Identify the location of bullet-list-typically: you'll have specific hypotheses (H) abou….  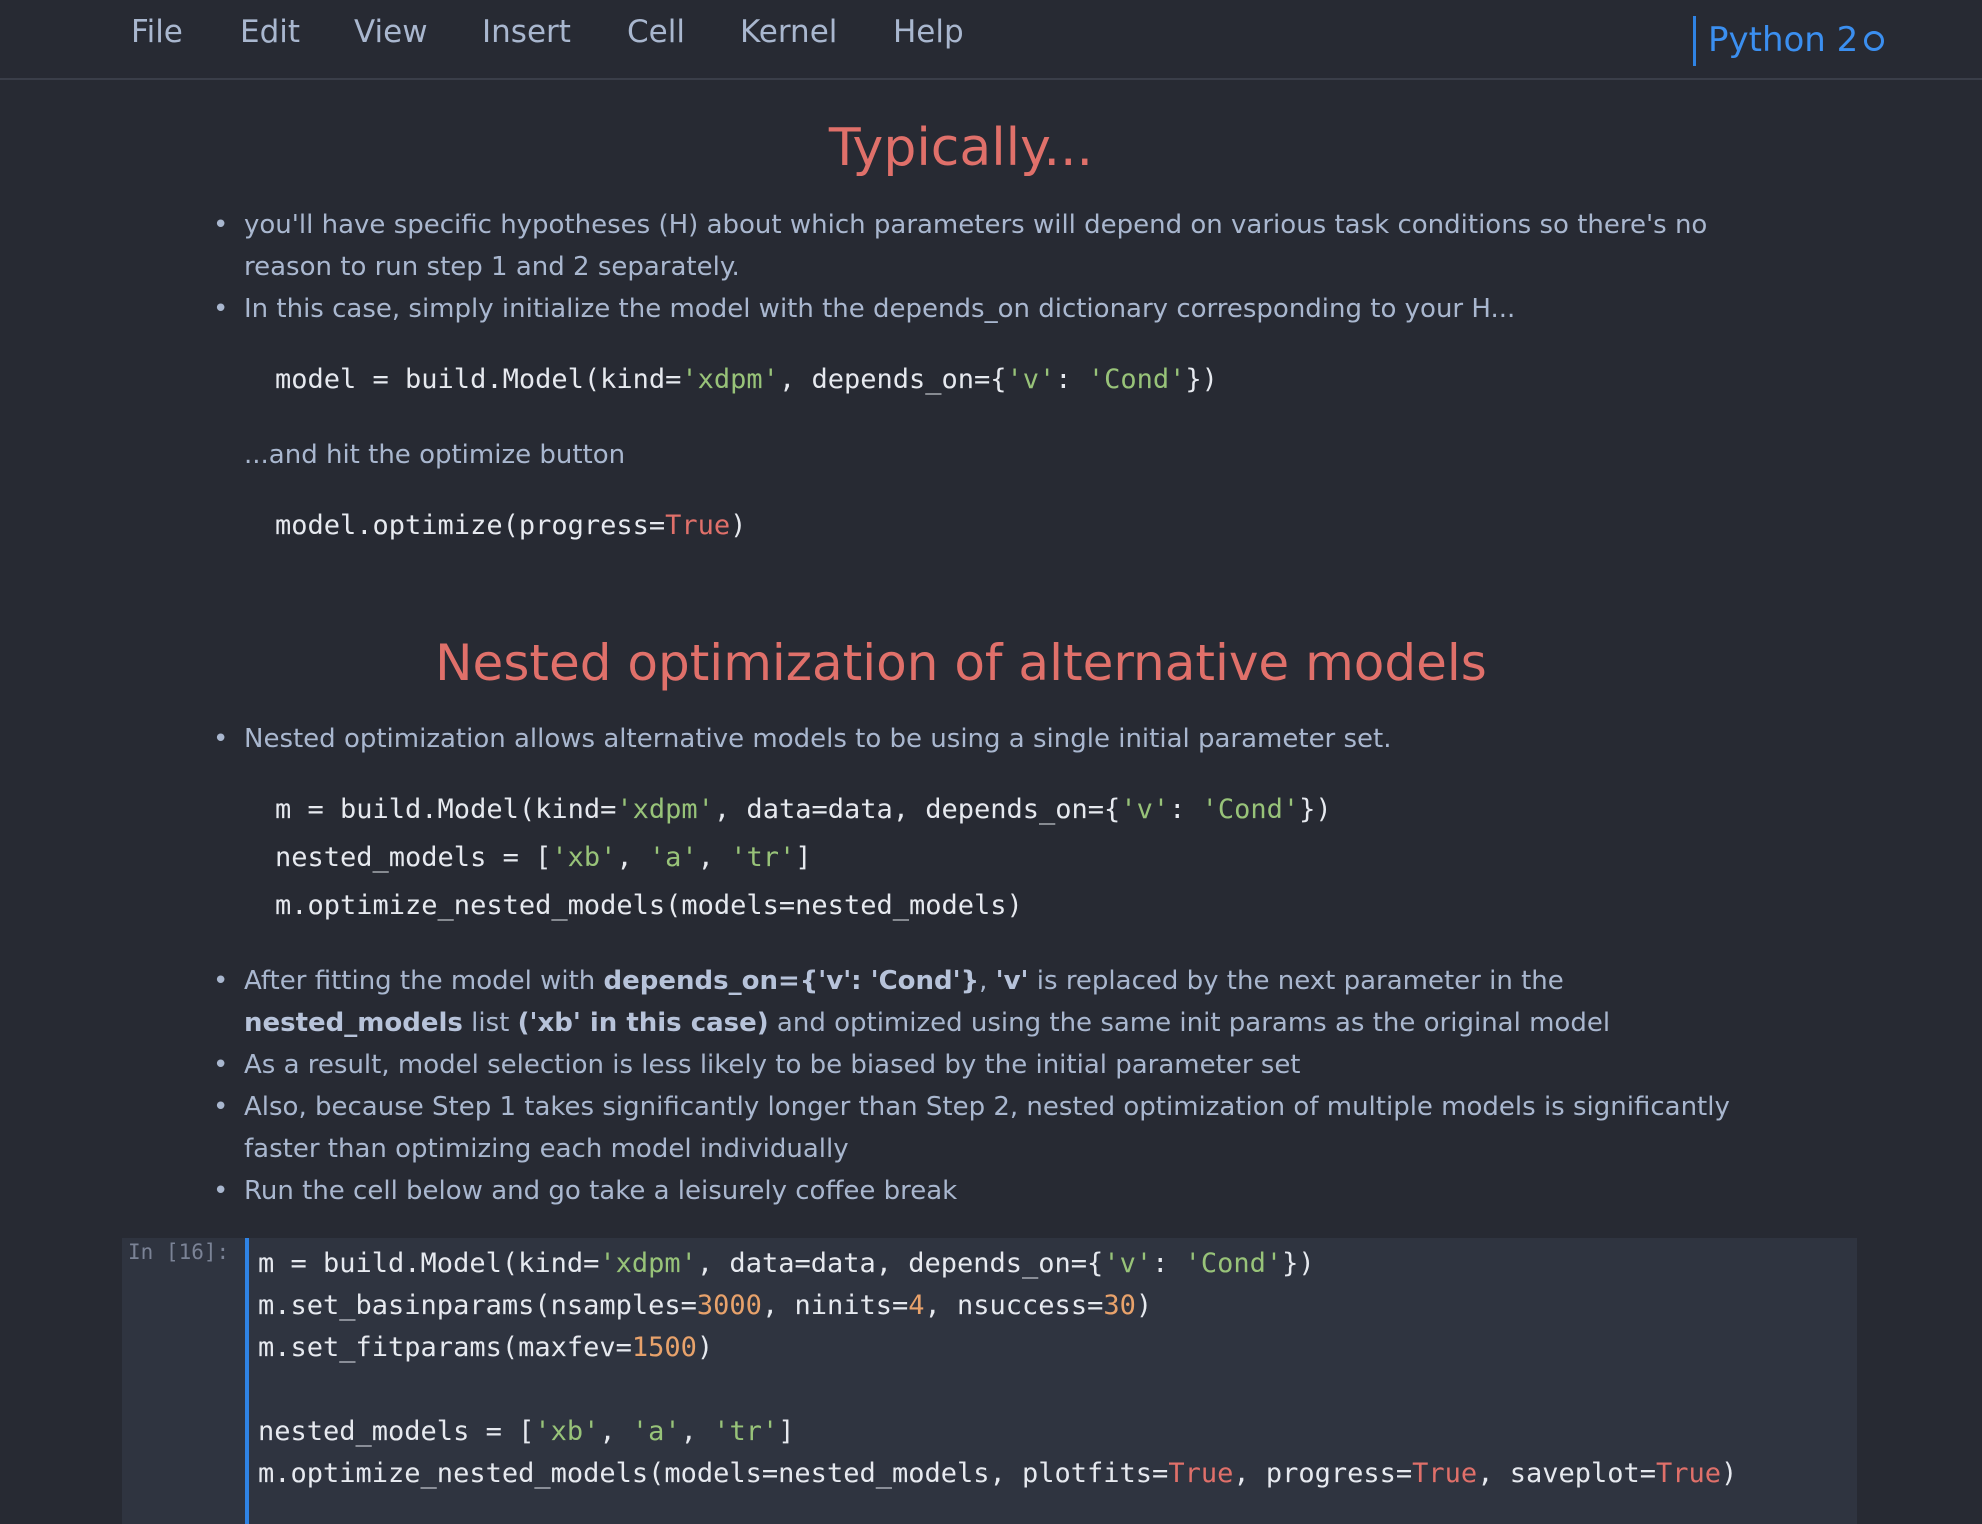
(983, 267).